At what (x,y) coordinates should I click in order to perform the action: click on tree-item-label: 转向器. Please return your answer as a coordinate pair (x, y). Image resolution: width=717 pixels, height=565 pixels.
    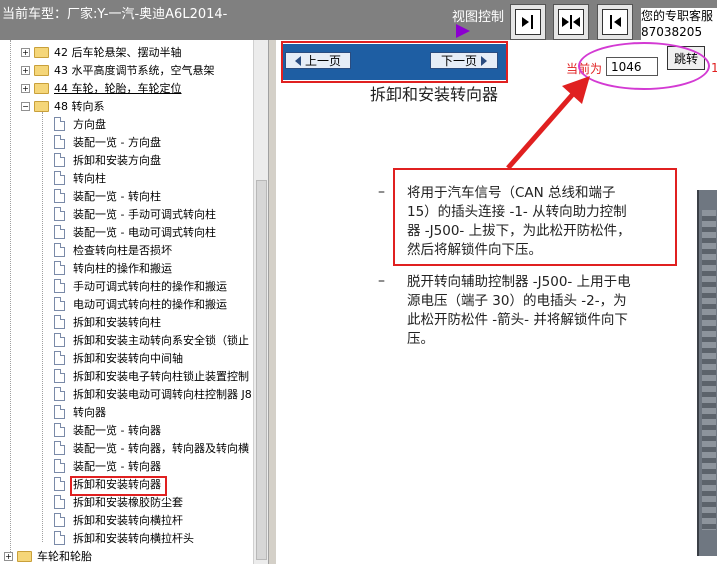
    Looking at the image, I should click on (89, 412).